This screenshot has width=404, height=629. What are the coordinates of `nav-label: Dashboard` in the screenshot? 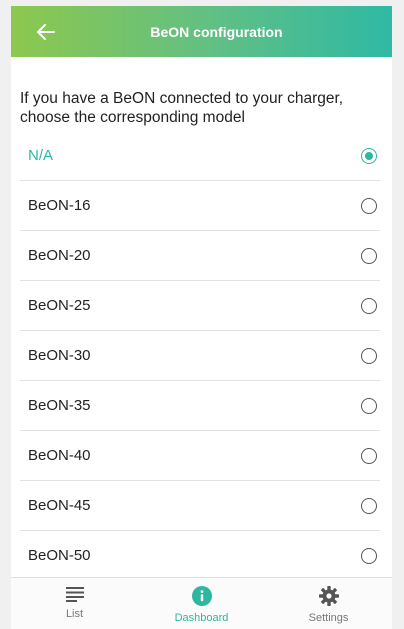 It's located at (201, 618).